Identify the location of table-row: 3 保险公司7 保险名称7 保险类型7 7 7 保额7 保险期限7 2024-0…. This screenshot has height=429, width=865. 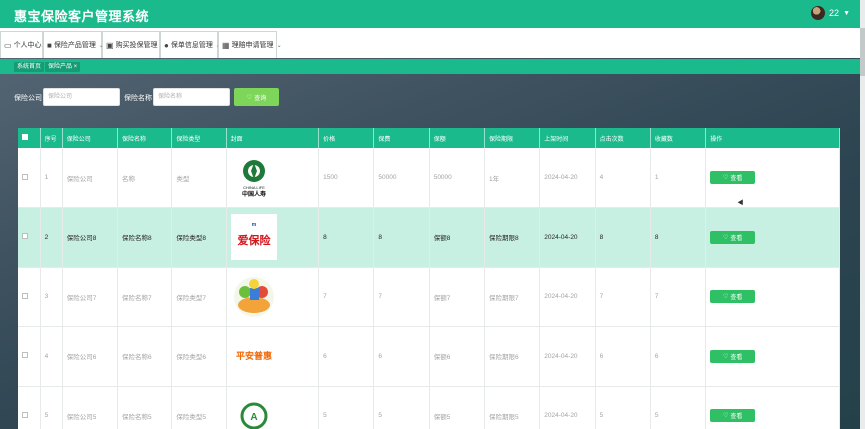
(429, 297).